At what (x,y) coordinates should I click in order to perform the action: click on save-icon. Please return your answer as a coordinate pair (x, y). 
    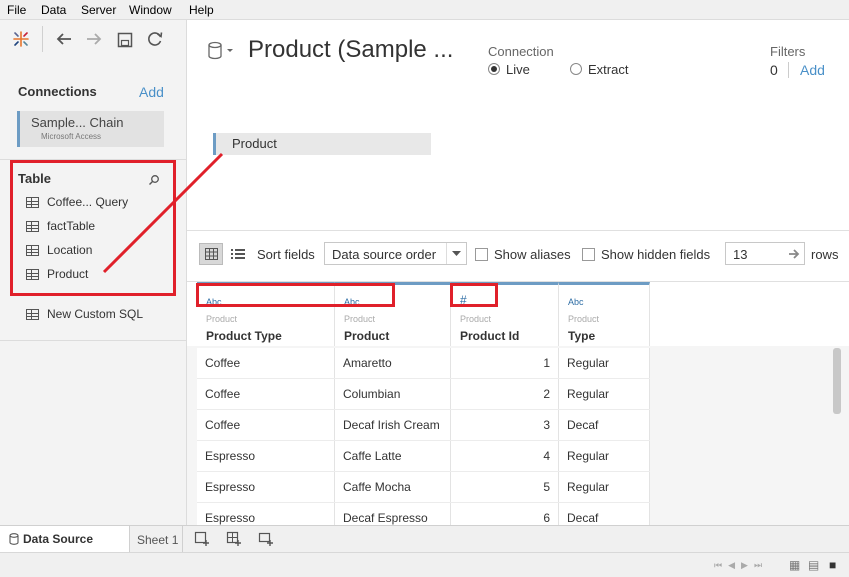
    Looking at the image, I should click on (125, 40).